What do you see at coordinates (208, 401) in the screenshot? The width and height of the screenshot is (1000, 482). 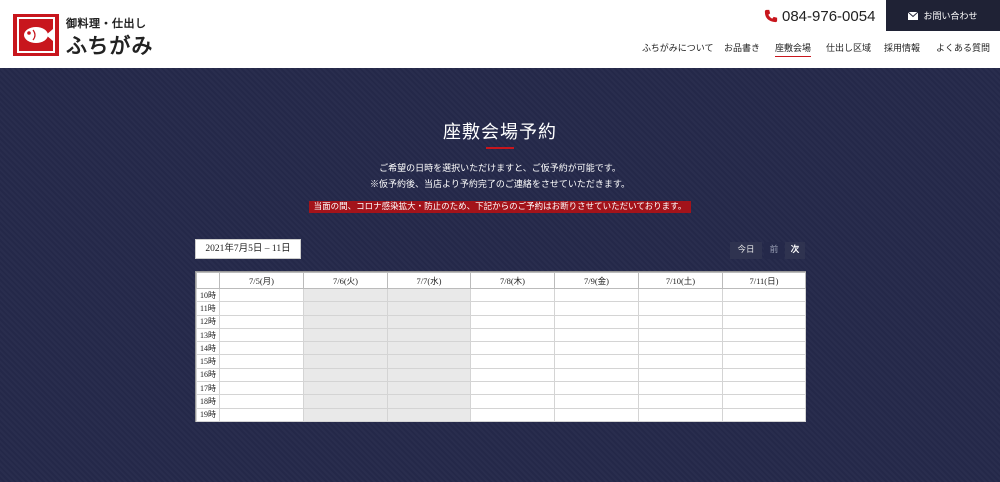 I see `hour-label: 18時` at bounding box center [208, 401].